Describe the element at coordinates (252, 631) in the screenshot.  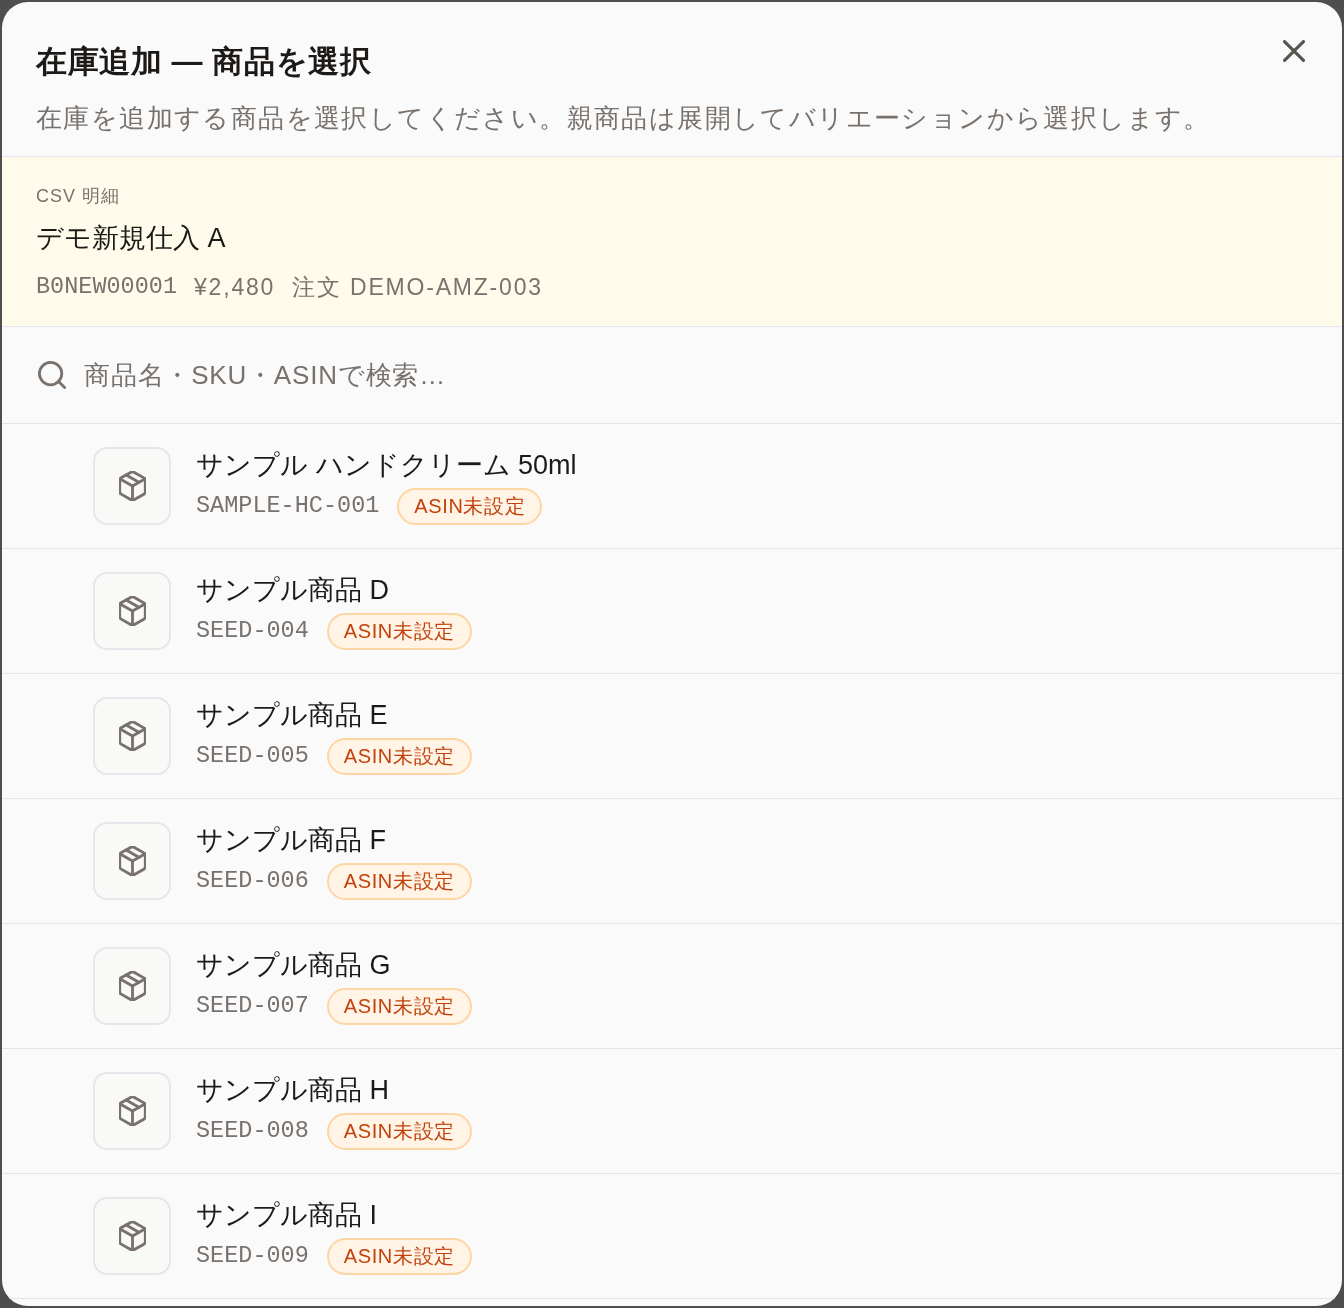
I see `product-sku: SEED-004` at that location.